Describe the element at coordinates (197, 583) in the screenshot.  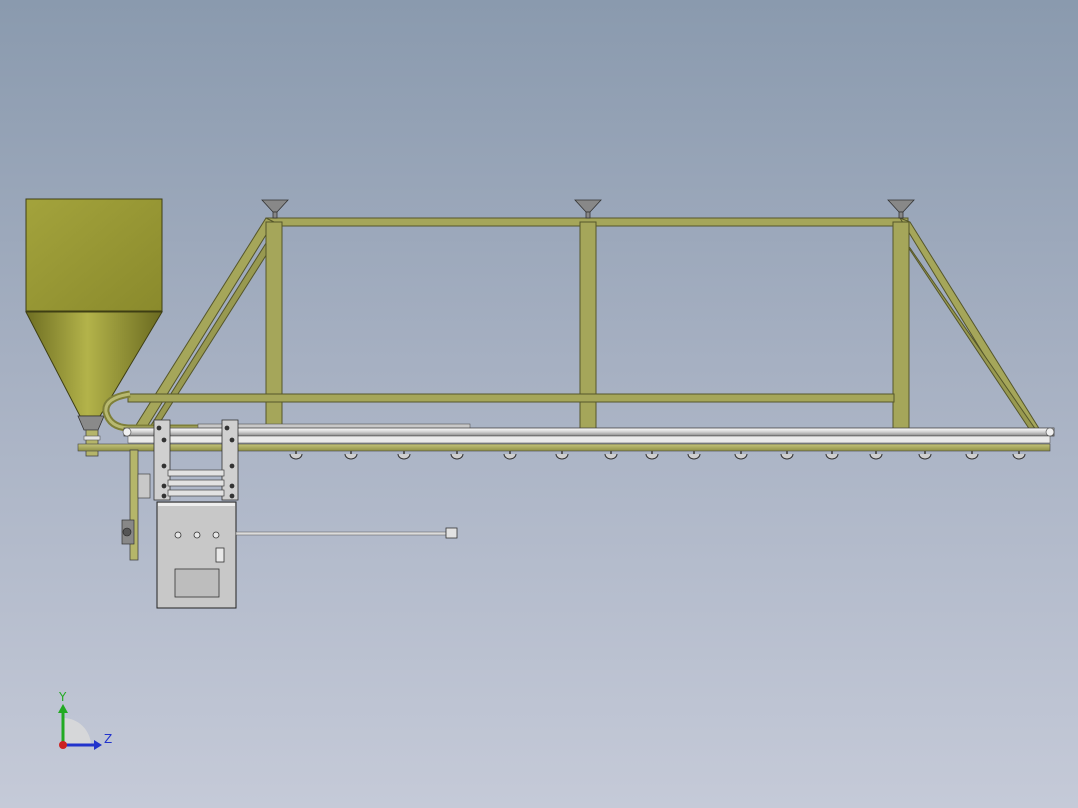
I see `cabinet-panel` at that location.